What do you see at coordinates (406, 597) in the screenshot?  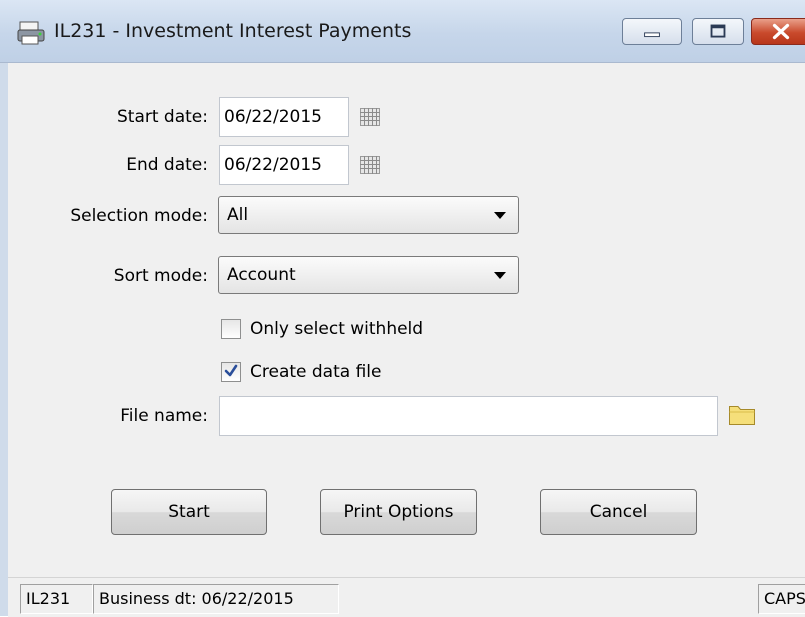 I see `status-bar: IL231 Business dt: 06/22/2015 CAPS` at bounding box center [406, 597].